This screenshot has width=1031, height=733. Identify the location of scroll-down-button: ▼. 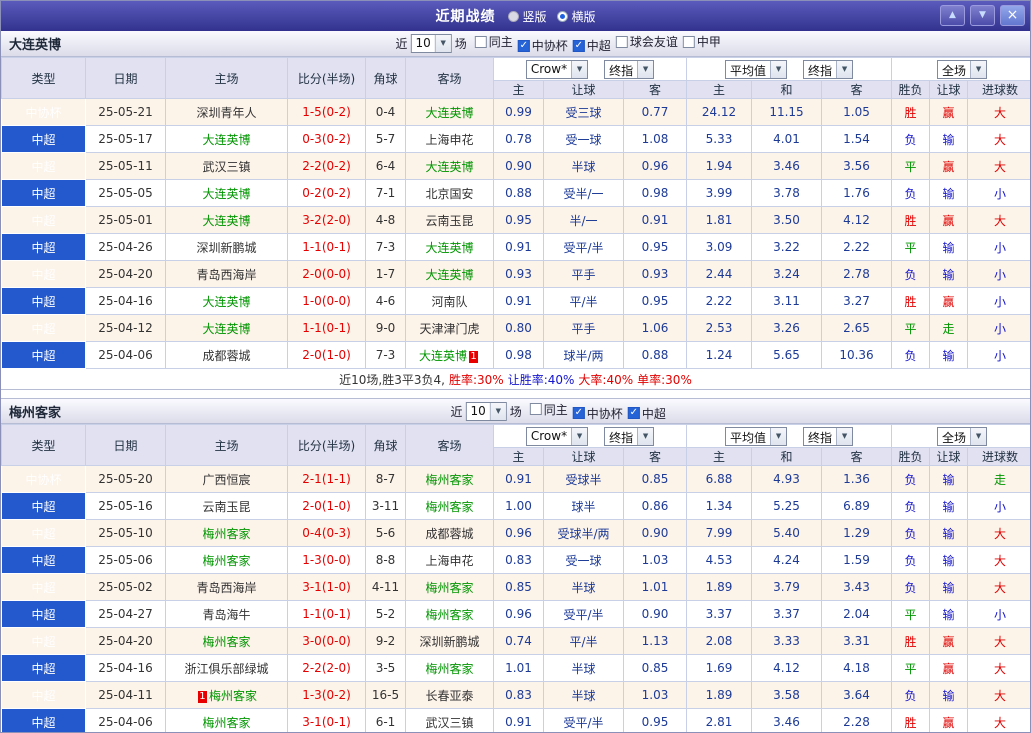
(982, 15).